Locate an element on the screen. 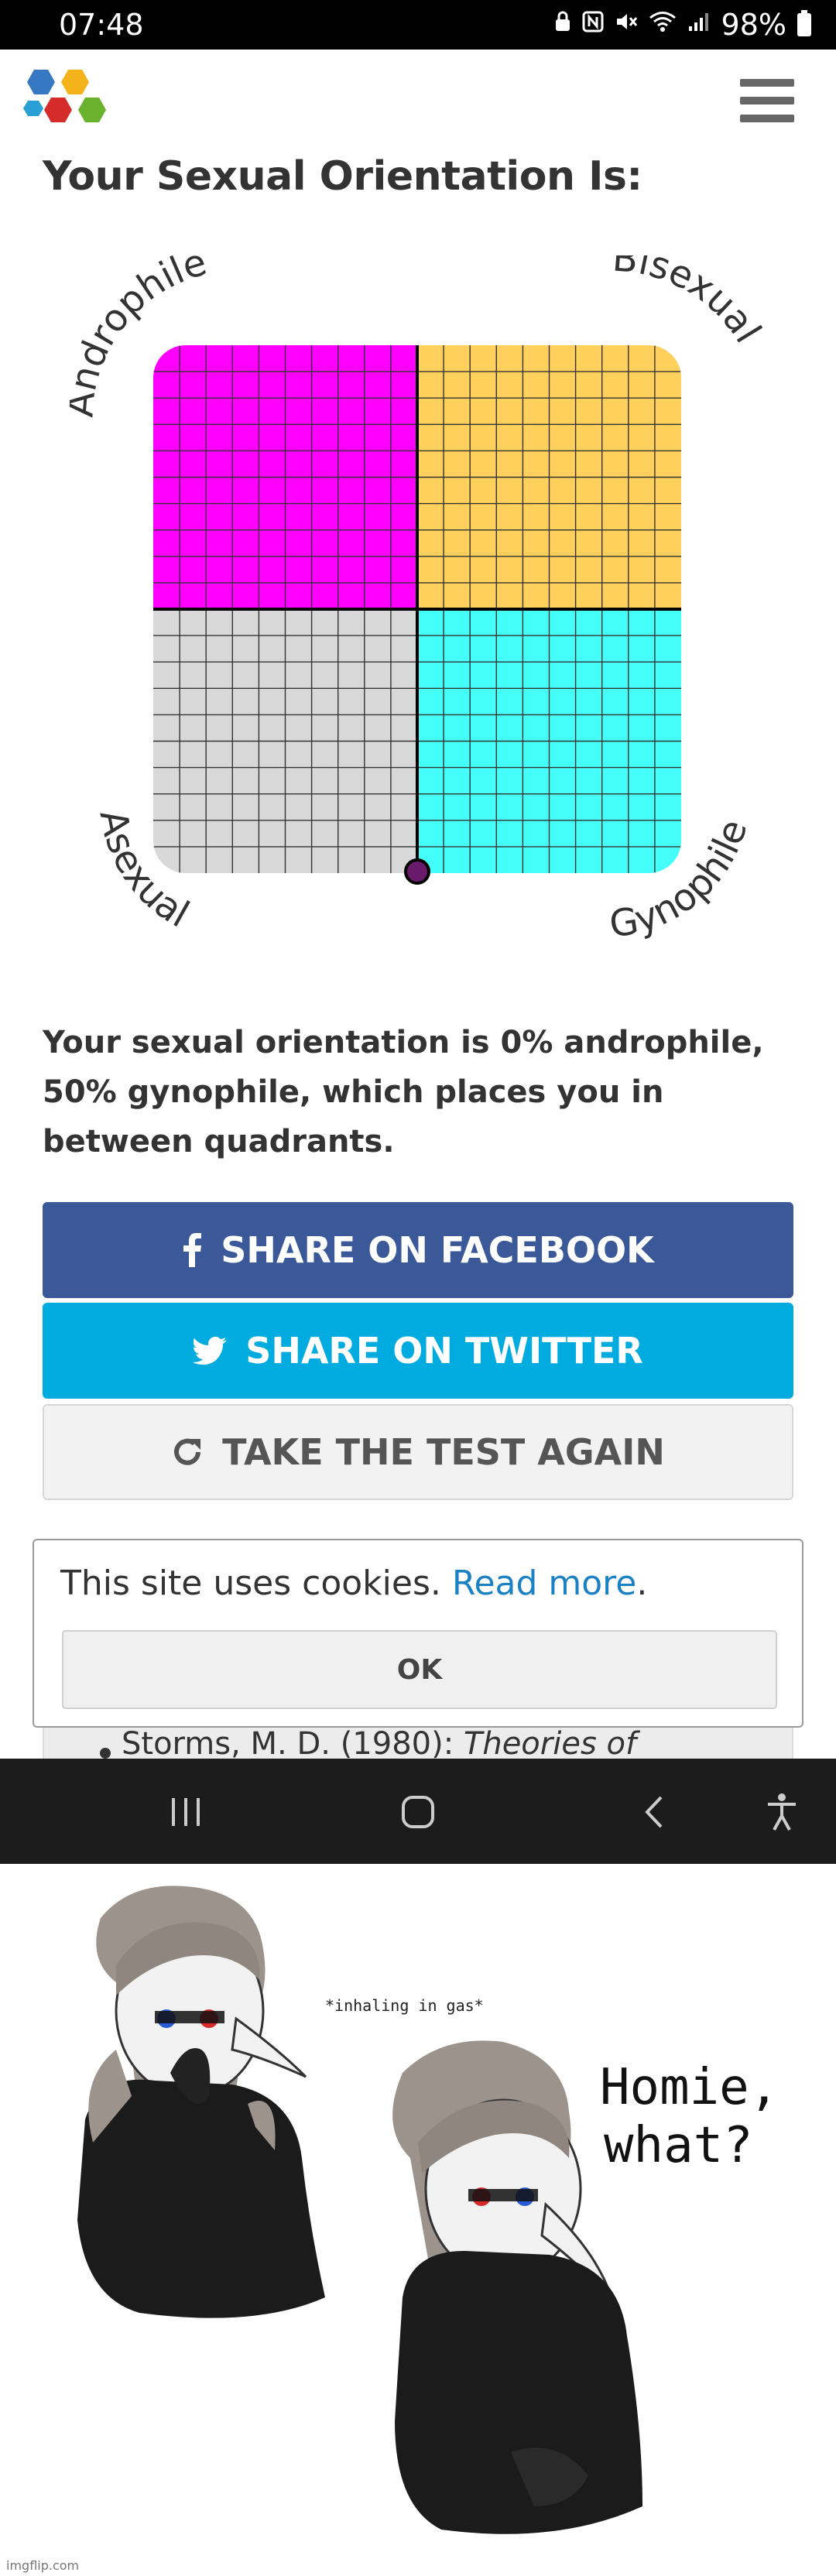 The width and height of the screenshot is (836, 2576). meme-caption-large: Homie, what? is located at coordinates (704, 2116).